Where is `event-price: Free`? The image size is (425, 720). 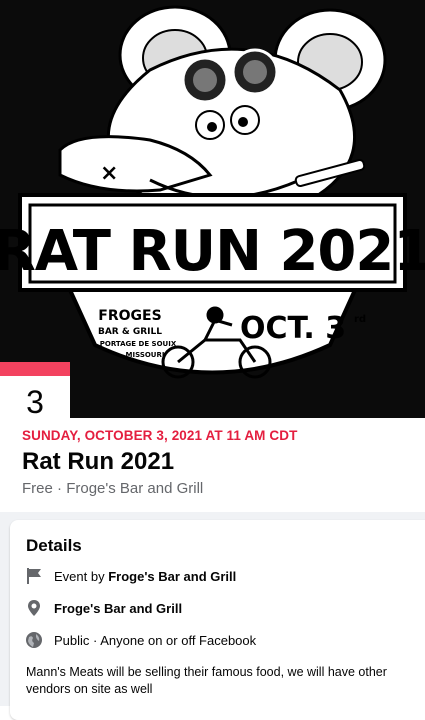 event-price: Free is located at coordinates (37, 488).